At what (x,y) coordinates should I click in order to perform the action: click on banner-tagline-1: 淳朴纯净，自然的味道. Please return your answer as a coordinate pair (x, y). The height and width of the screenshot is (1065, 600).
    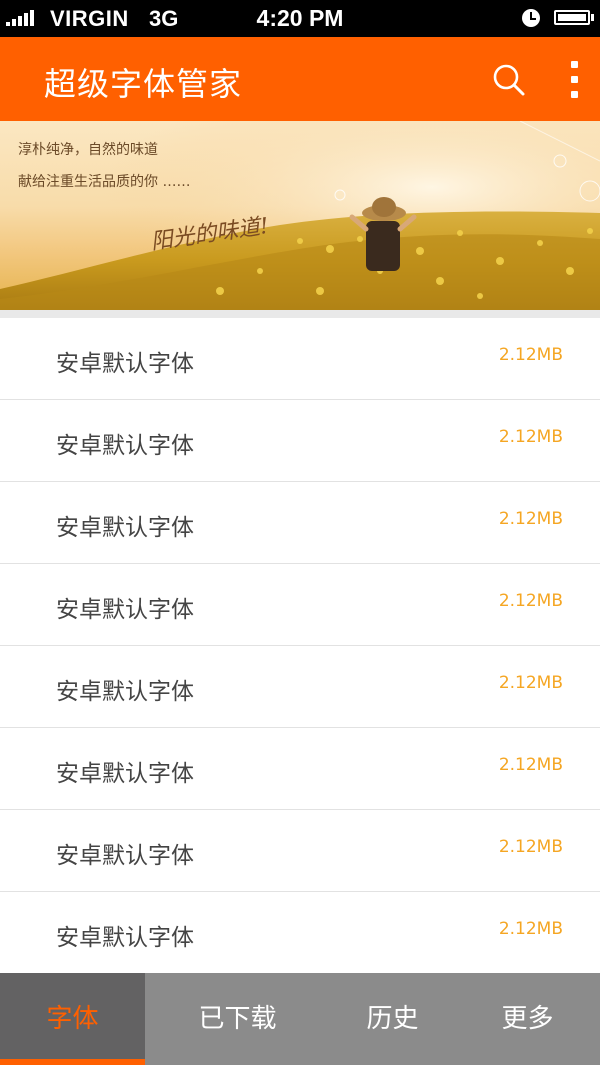
    Looking at the image, I should click on (88, 150).